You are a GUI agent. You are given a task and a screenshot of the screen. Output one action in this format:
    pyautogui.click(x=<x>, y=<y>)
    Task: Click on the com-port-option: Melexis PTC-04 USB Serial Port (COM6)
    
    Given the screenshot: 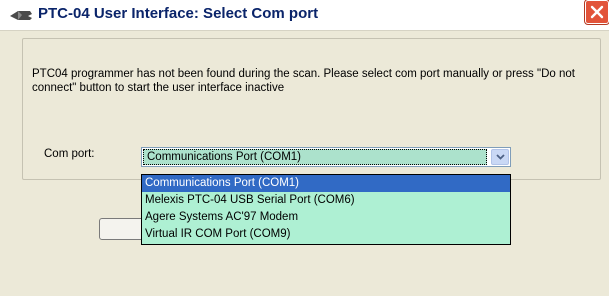 What is the action you would take?
    pyautogui.click(x=326, y=200)
    